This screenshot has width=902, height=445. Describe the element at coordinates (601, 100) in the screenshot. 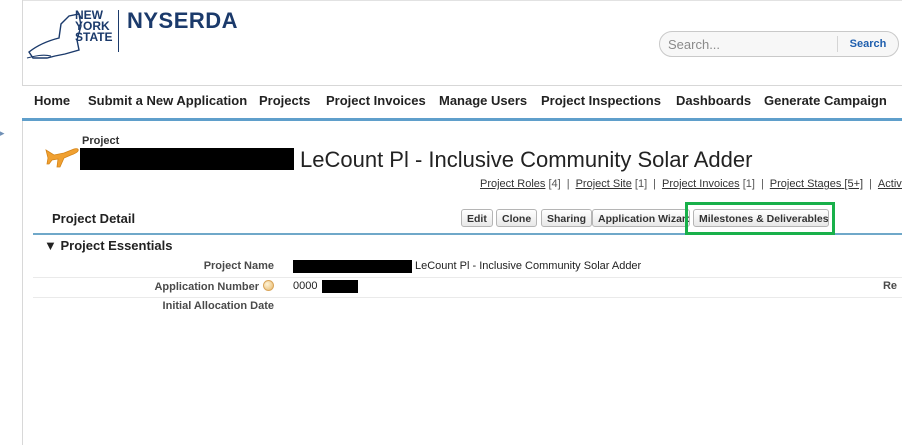

I see `tab-project-inspections: Project Inspections` at that location.